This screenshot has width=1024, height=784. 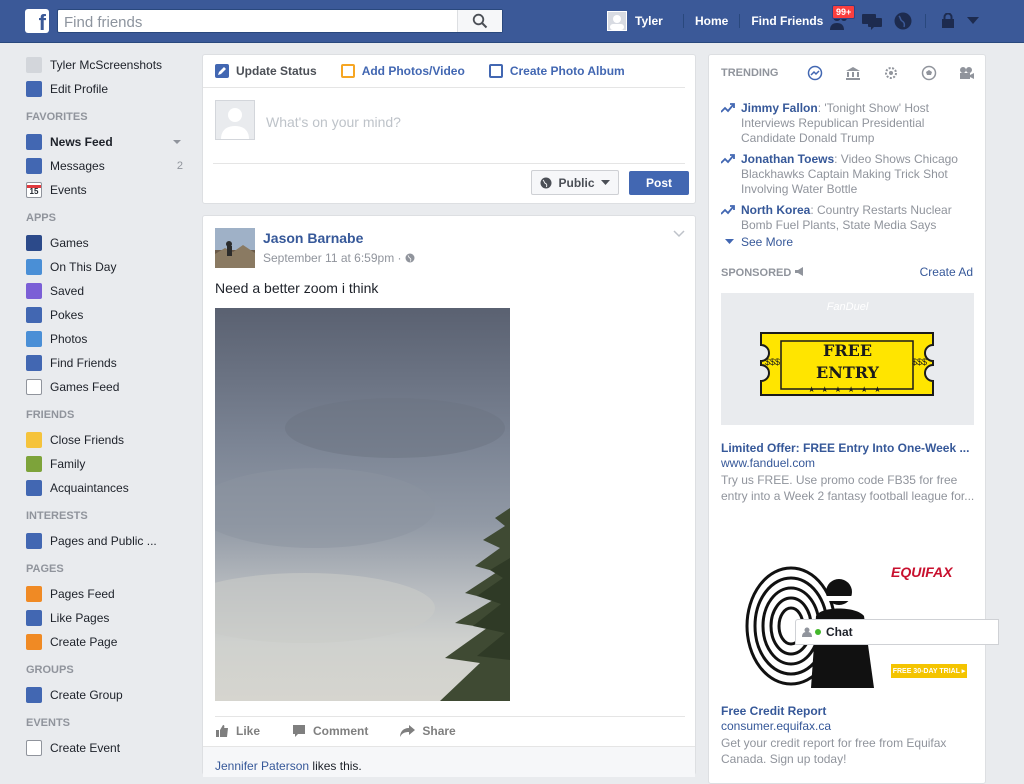 What do you see at coordinates (848, 711) in the screenshot?
I see `ad-title: Free Credit Report` at bounding box center [848, 711].